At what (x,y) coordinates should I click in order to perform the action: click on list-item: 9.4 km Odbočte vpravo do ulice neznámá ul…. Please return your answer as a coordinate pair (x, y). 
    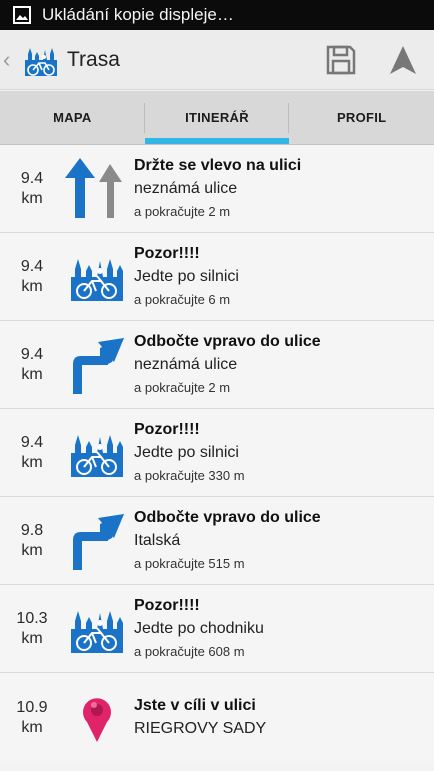
    Looking at the image, I should click on (217, 365).